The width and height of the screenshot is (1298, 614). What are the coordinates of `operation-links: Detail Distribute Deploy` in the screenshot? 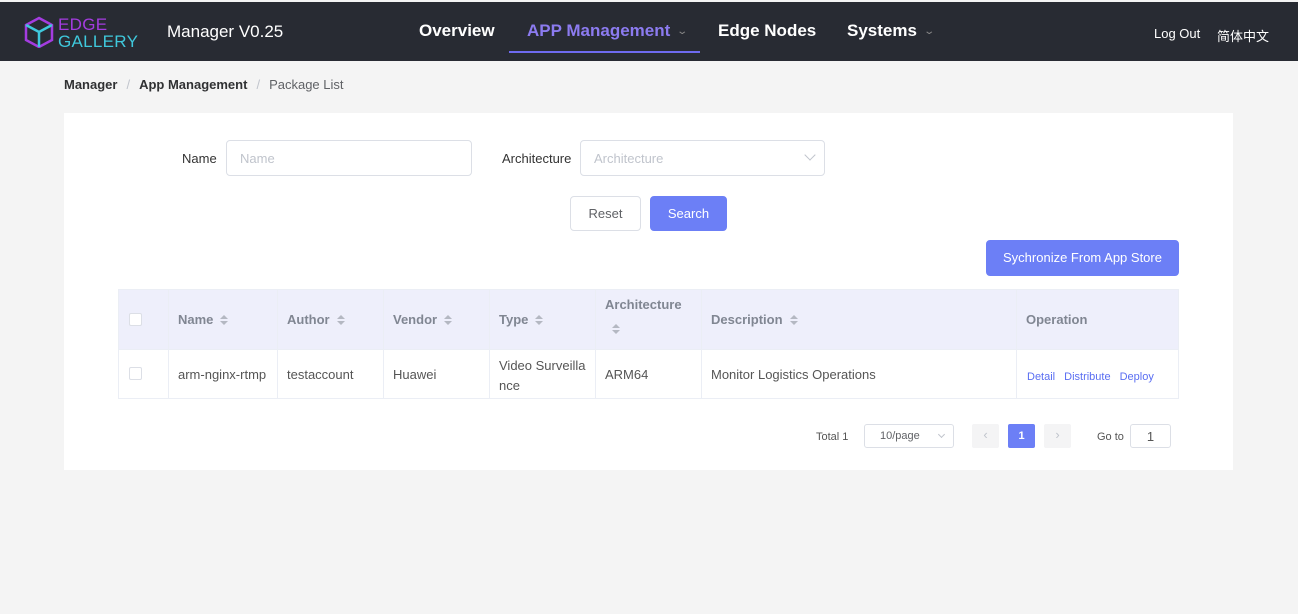 It's located at (1095, 375).